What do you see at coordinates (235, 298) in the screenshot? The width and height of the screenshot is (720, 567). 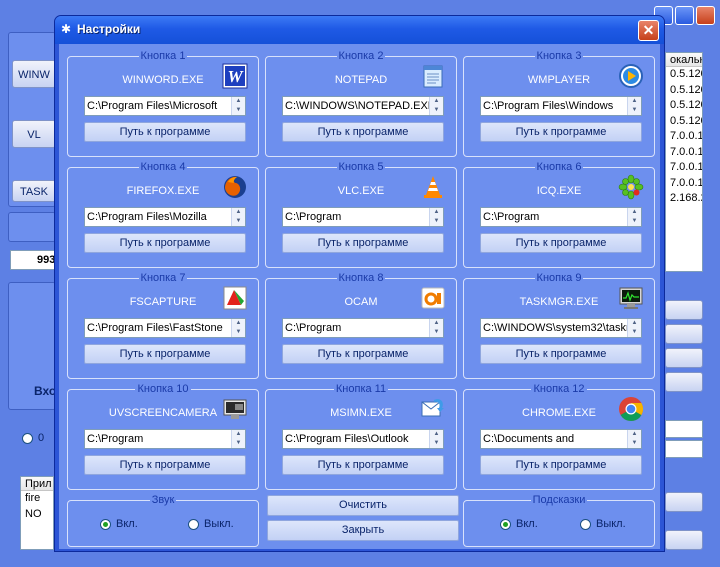 I see `fscapture-icon` at bounding box center [235, 298].